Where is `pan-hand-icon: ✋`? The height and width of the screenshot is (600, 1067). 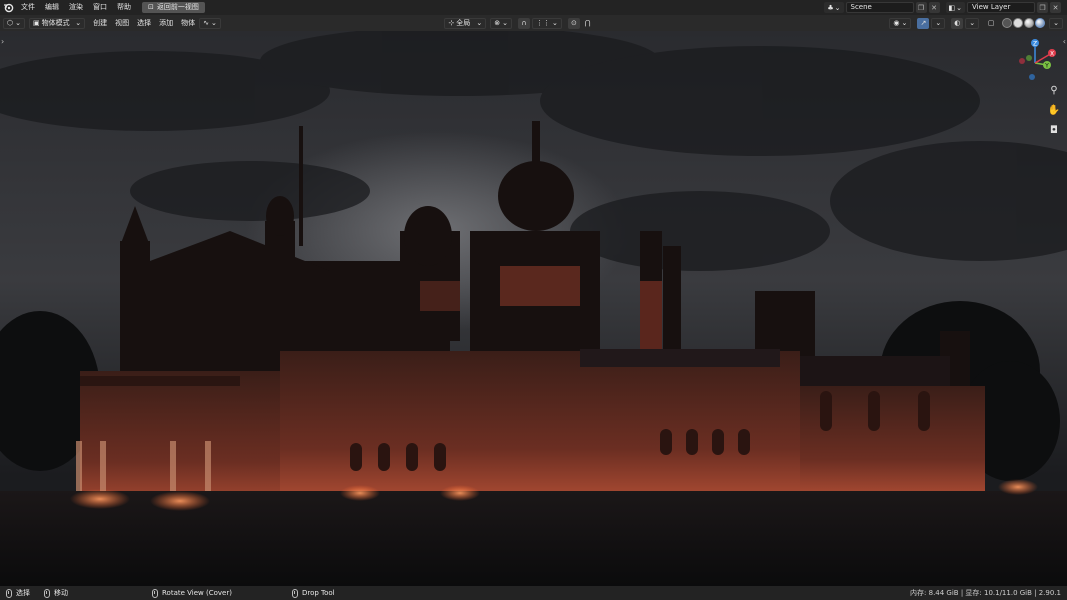 pan-hand-icon: ✋ is located at coordinates (1054, 110).